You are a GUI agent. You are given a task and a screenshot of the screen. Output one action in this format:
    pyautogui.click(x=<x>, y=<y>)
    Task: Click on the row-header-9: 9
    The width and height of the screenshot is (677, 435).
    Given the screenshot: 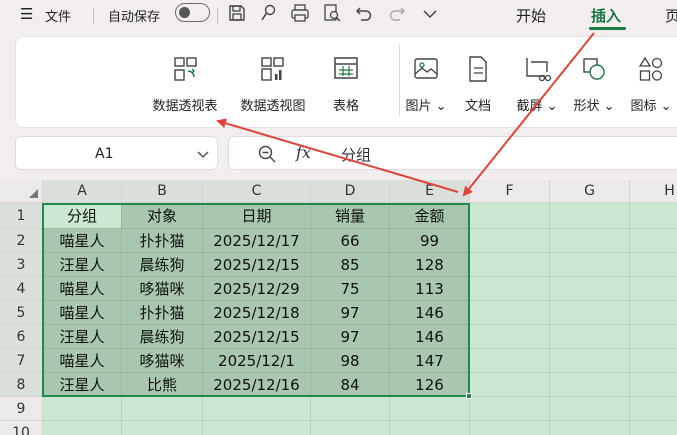 What is the action you would take?
    pyautogui.click(x=21, y=409)
    